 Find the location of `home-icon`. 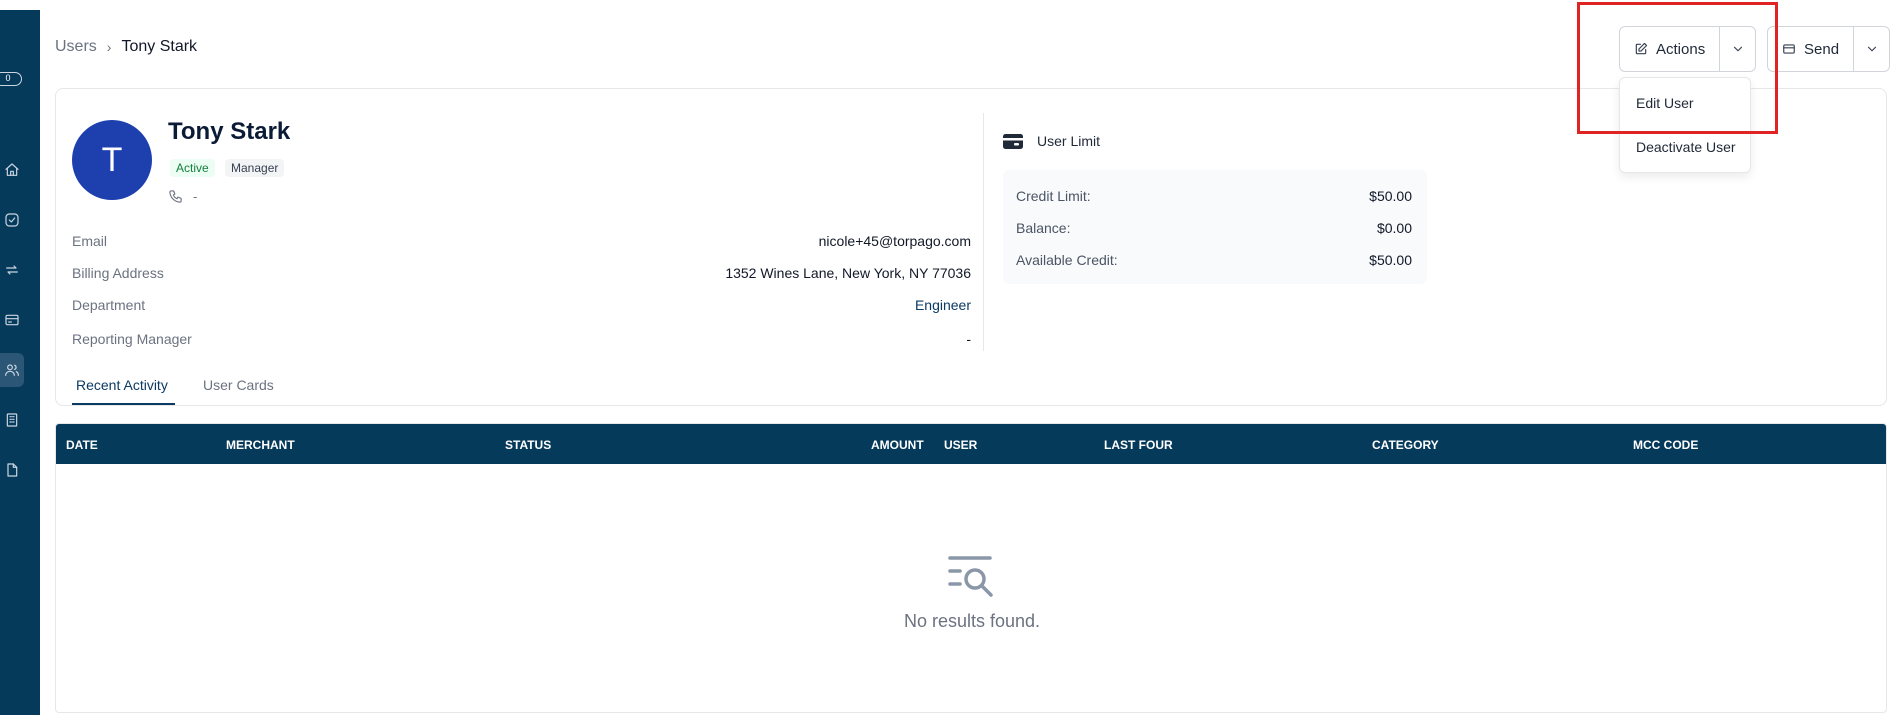

home-icon is located at coordinates (12, 169).